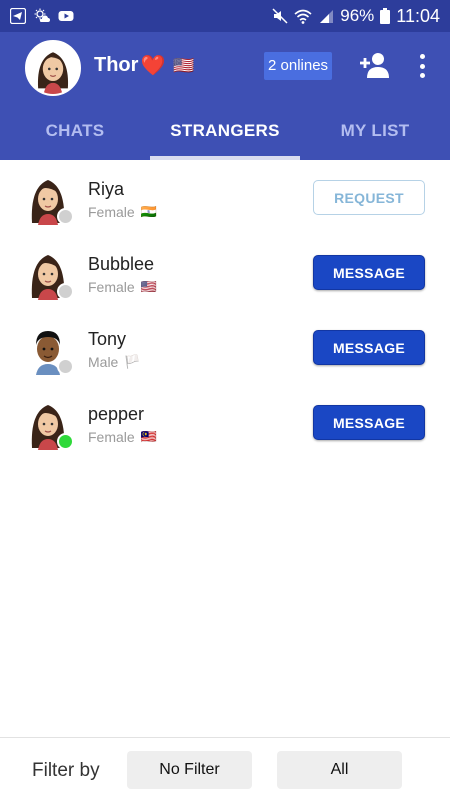 This screenshot has width=450, height=800. What do you see at coordinates (225, 16) in the screenshot?
I see `status-bar: 96% 11:04` at bounding box center [225, 16].